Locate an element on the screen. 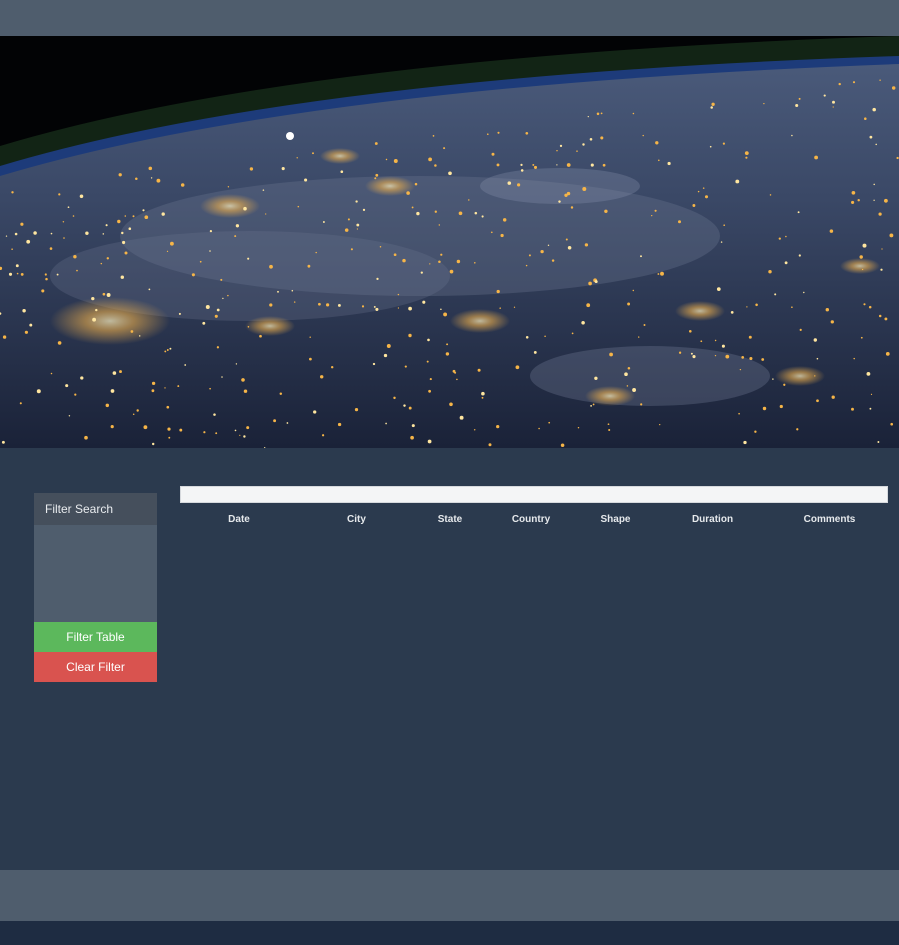 The image size is (899, 945). filter-panel: Filter Search Filter Table Clear Filter is located at coordinates (95, 587).